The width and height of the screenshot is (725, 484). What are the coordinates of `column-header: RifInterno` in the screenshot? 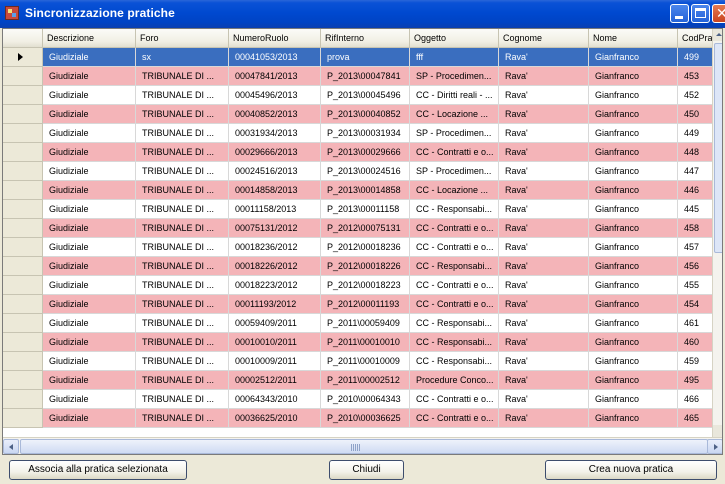 It's located at (365, 38).